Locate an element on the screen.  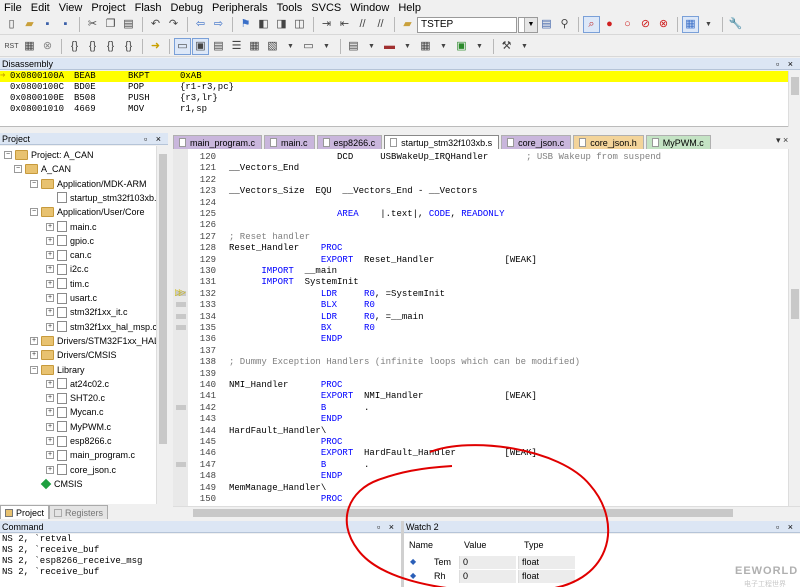
watermark-subtitle: 电子工程世界 is located at coordinates (765, 584).